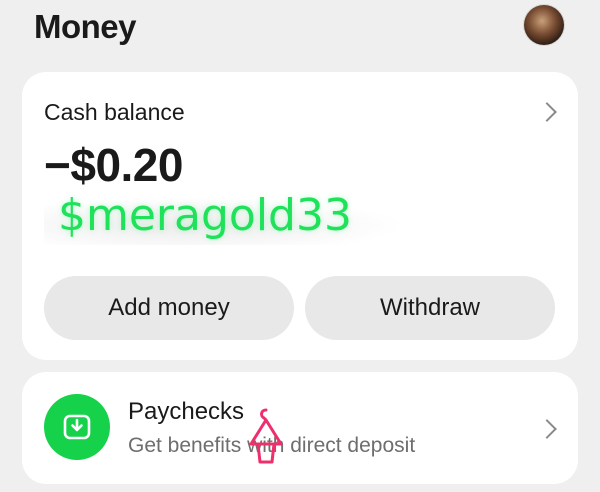 The height and width of the screenshot is (492, 600). What do you see at coordinates (205, 215) in the screenshot?
I see `cashtag-overlay: $meragold33` at bounding box center [205, 215].